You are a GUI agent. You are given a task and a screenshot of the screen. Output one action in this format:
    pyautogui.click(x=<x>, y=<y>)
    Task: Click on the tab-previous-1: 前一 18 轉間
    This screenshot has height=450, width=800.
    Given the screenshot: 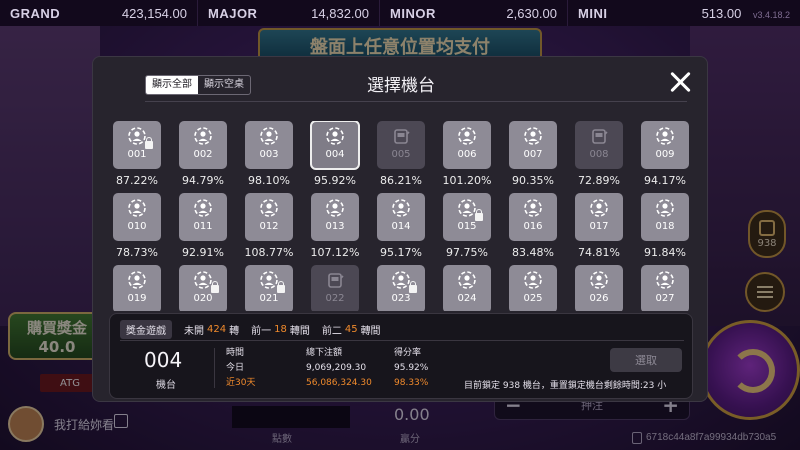 What is the action you would take?
    pyautogui.click(x=280, y=329)
    